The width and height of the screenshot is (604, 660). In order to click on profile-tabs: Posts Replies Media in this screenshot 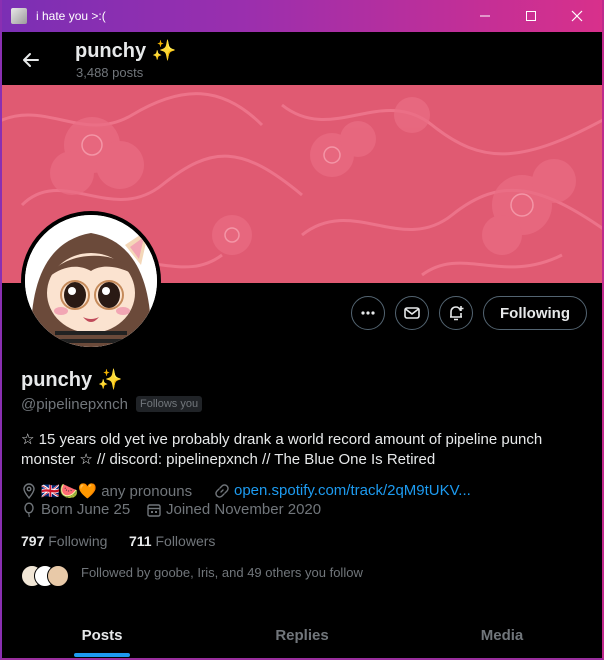, I will do `click(302, 635)`.